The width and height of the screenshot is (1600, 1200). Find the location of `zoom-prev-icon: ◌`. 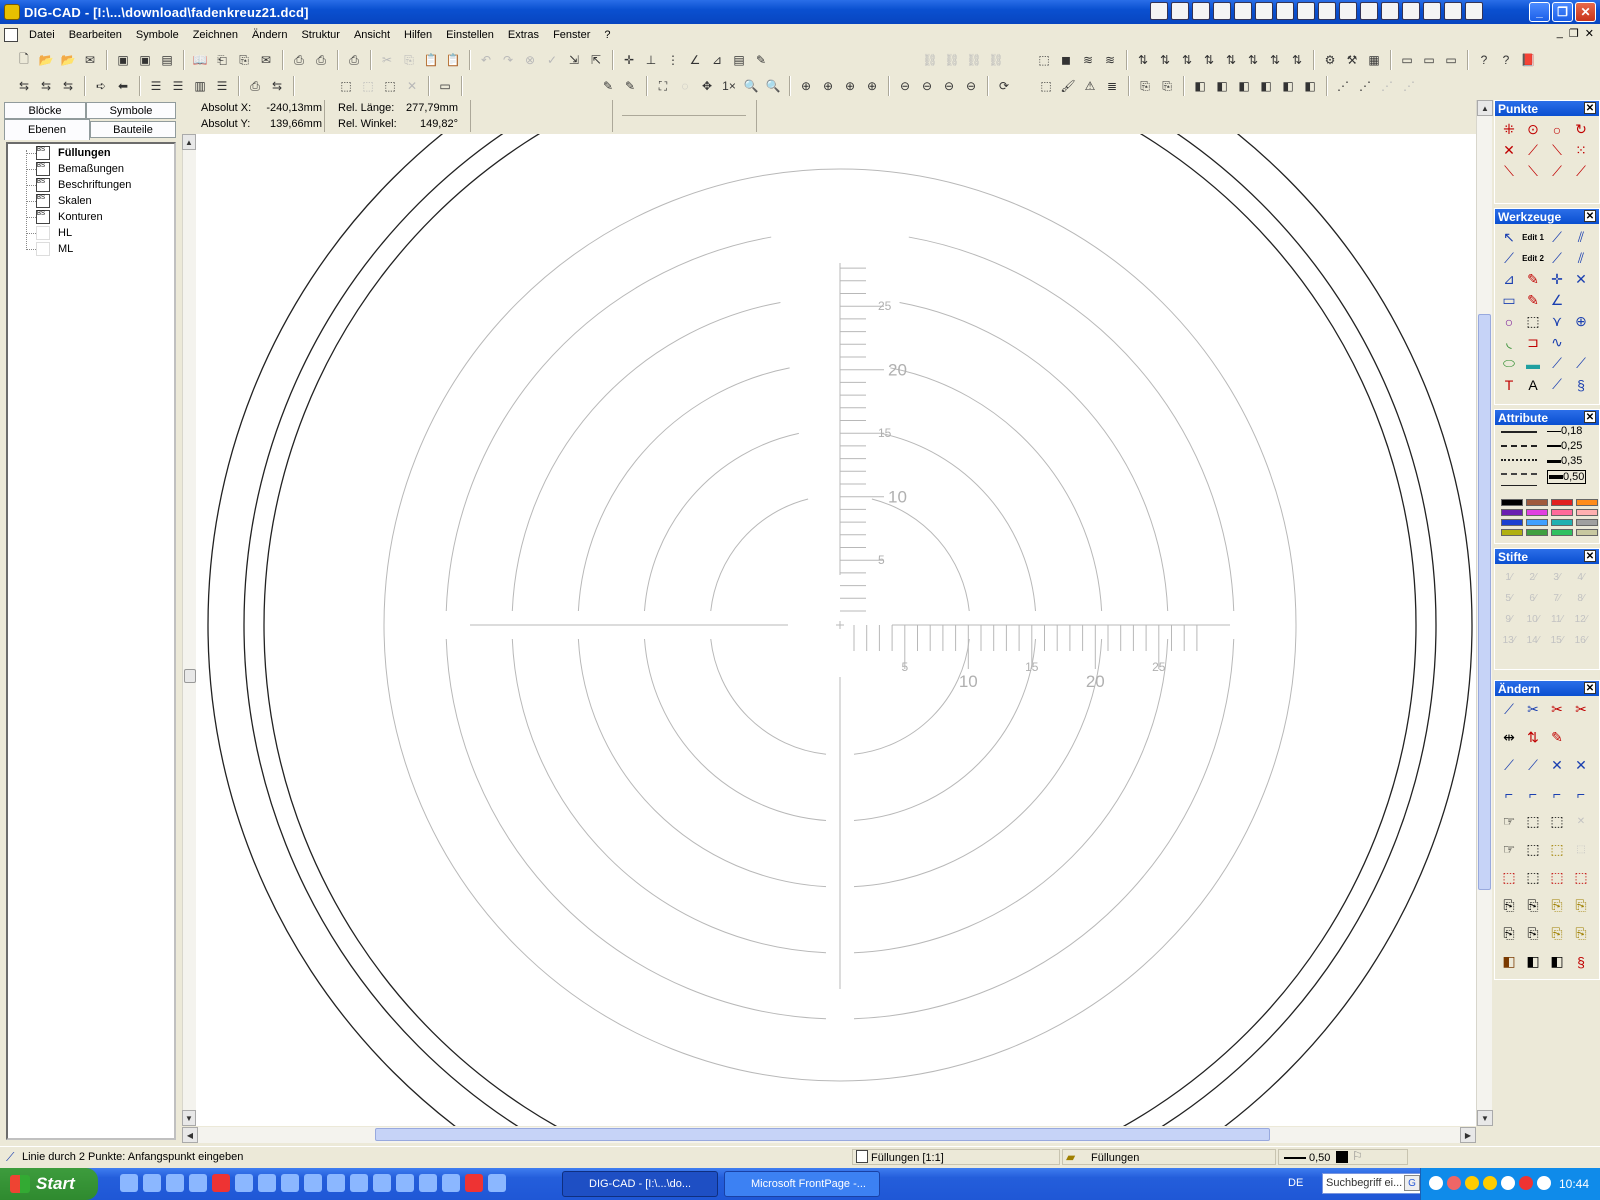

zoom-prev-icon: ◌ is located at coordinates (685, 86).